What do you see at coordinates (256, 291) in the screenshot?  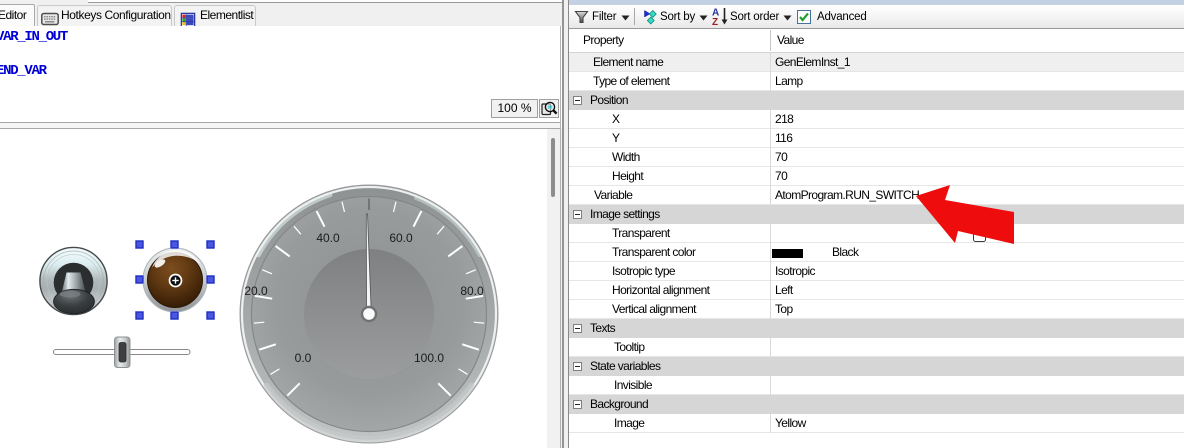 I see `svg-text: 20.0` at bounding box center [256, 291].